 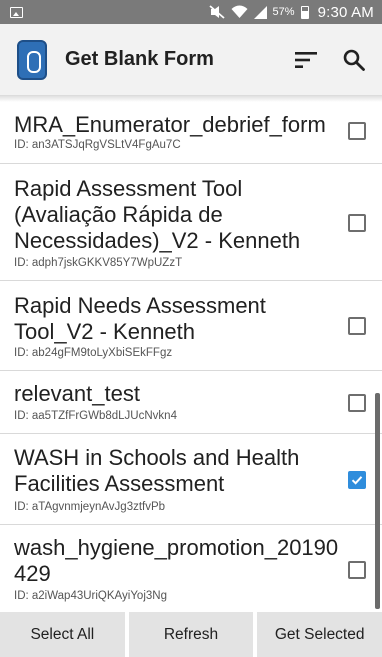 I want to click on form-id: ID: aTAgvnmjeynAvJg3ztfvPb, so click(x=90, y=507).